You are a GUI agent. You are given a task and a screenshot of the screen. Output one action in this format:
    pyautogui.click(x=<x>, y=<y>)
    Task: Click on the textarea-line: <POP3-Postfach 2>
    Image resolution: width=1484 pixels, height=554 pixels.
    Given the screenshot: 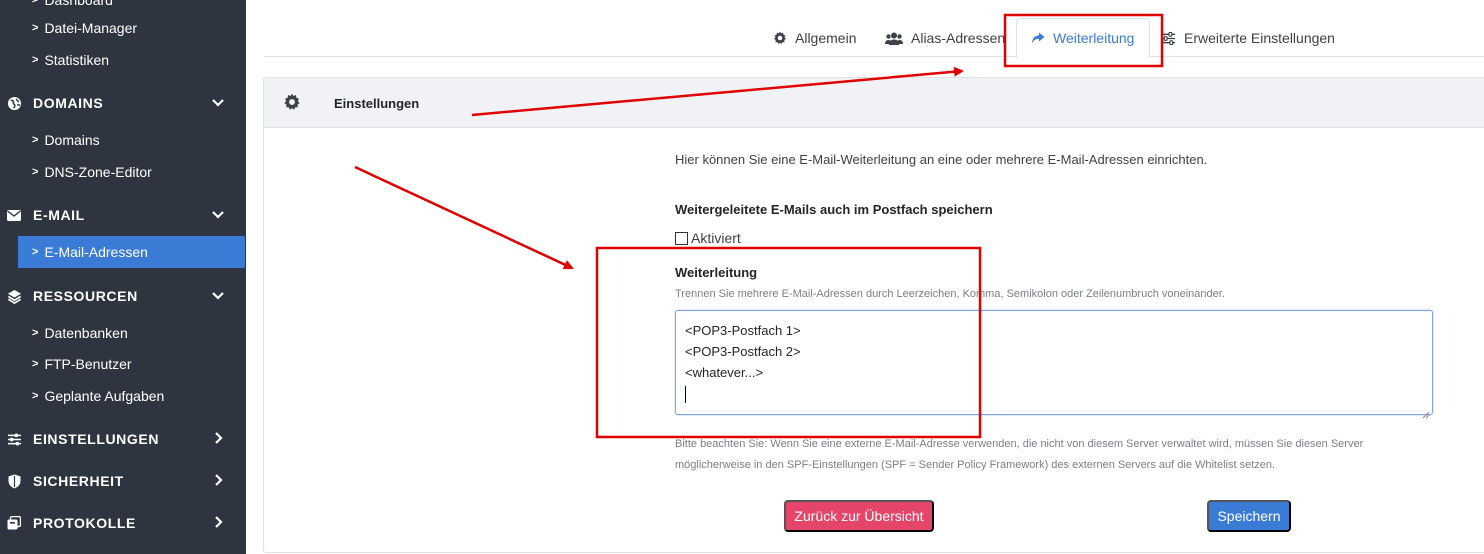 What is the action you would take?
    pyautogui.click(x=743, y=351)
    